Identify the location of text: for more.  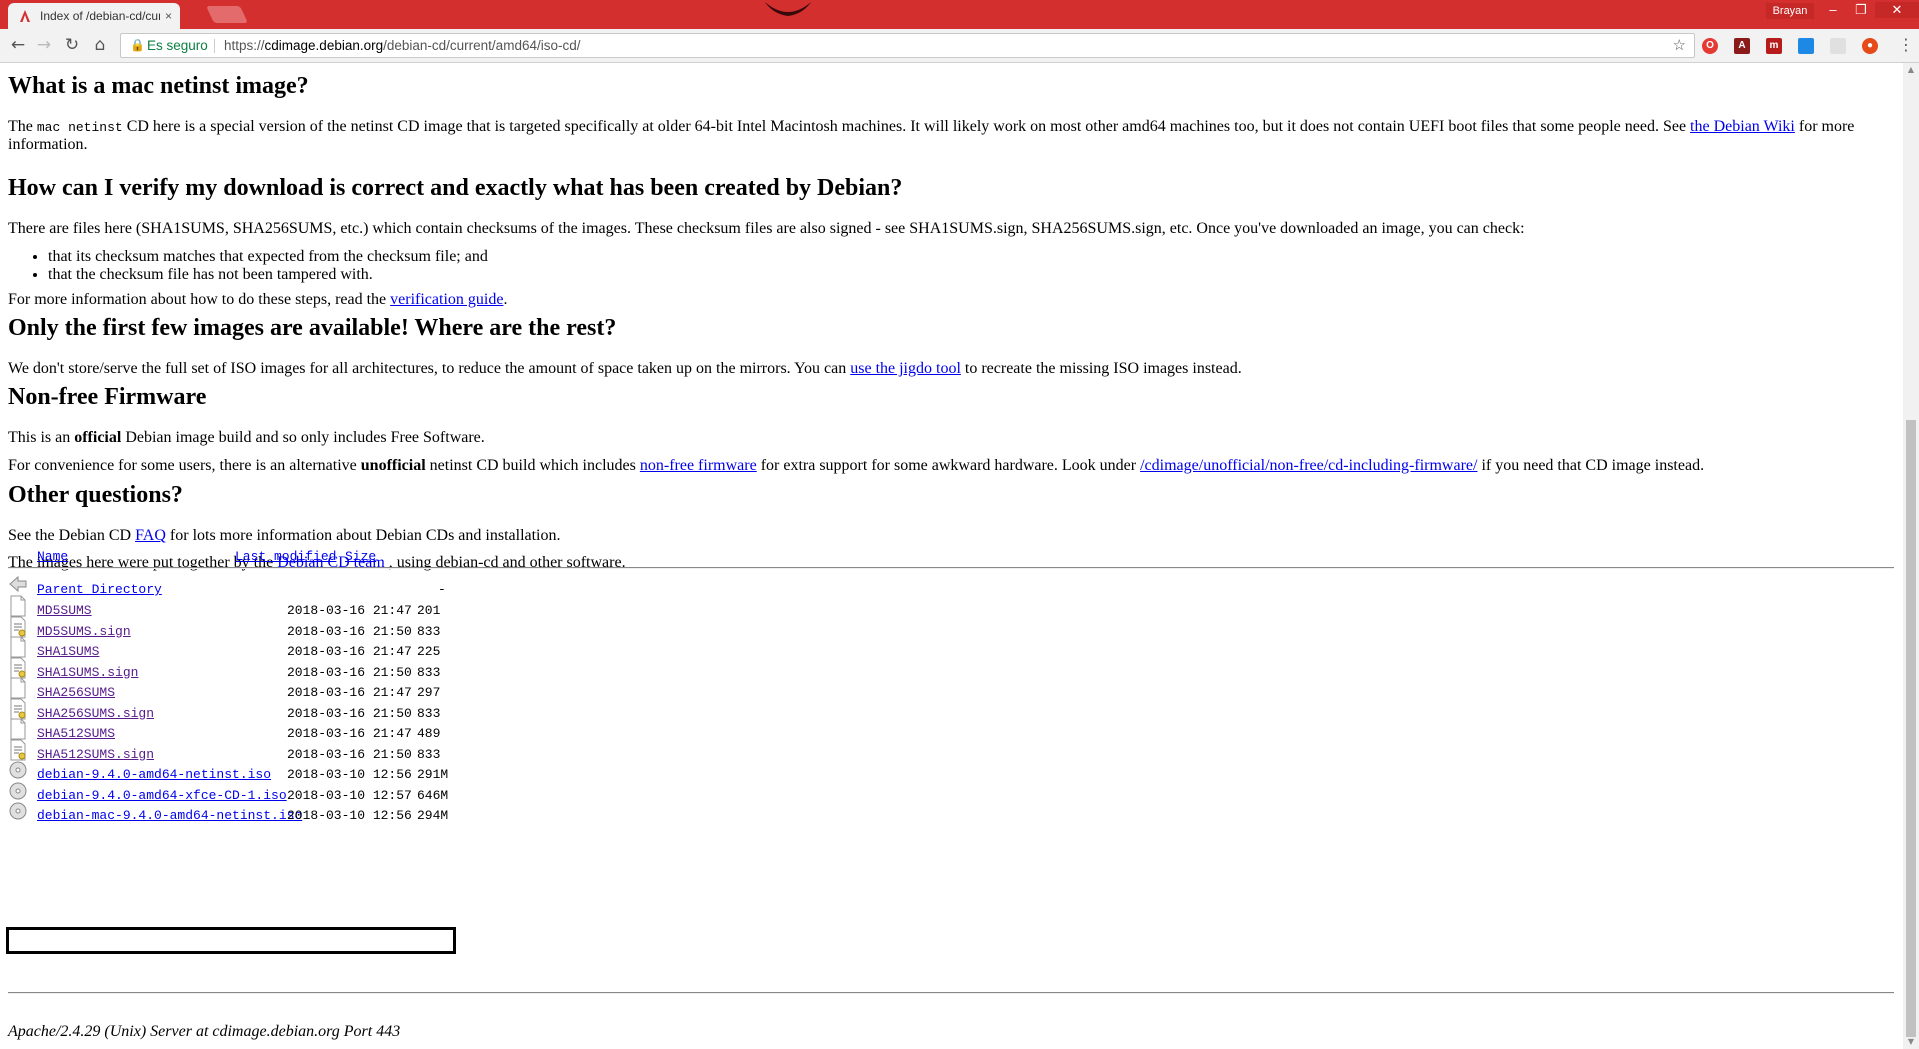
(1824, 126).